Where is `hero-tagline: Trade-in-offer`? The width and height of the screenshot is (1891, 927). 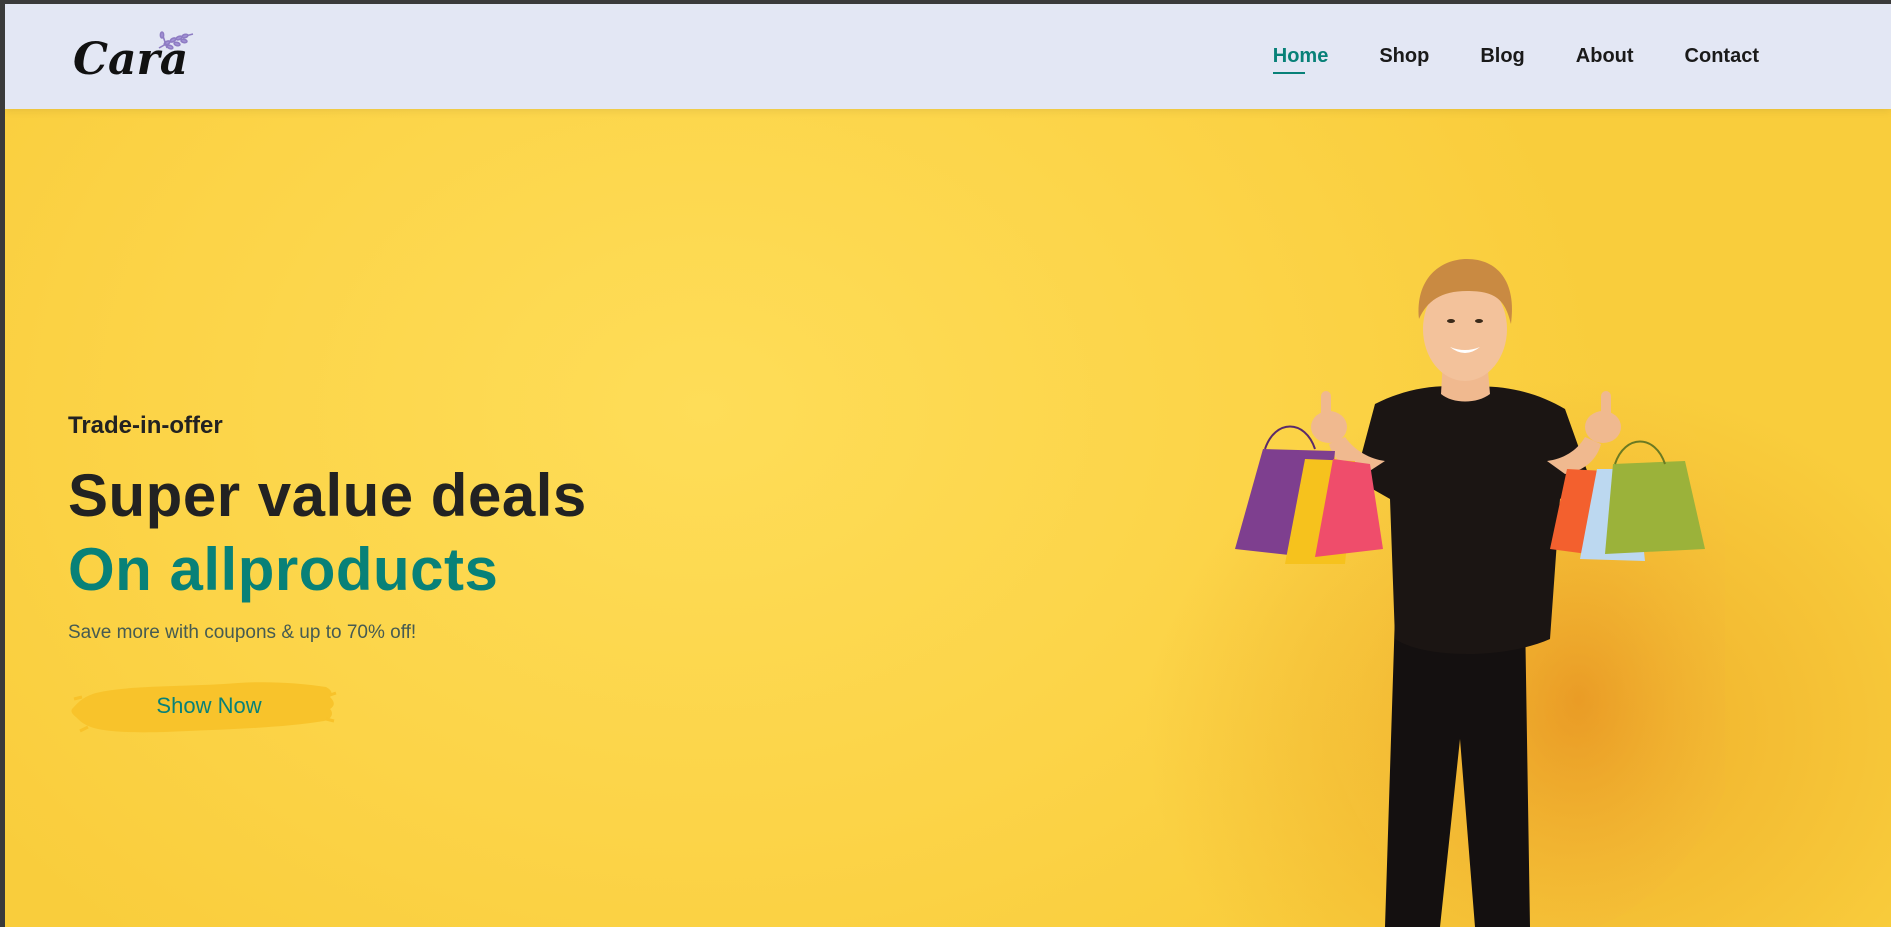 hero-tagline: Trade-in-offer is located at coordinates (145, 425).